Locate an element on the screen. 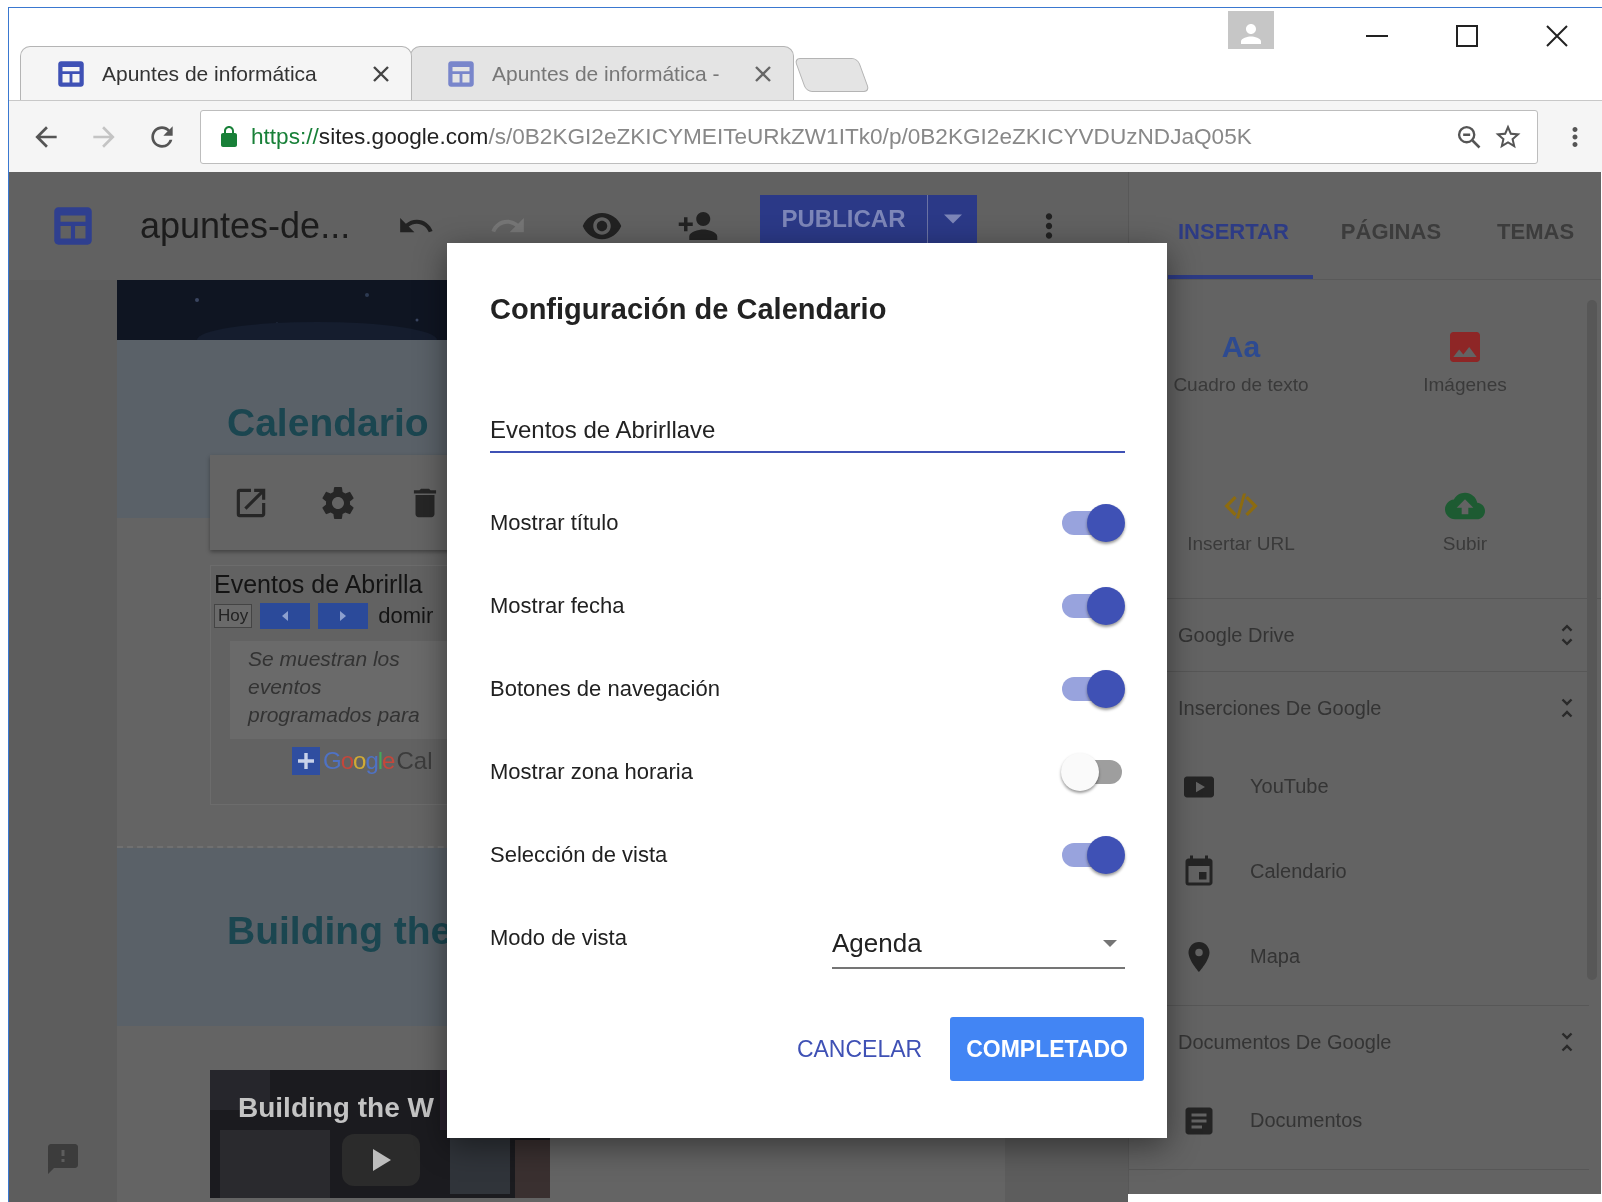 The image size is (1602, 1202). calendar-title: Eventos de Abrirlla is located at coordinates (318, 584).